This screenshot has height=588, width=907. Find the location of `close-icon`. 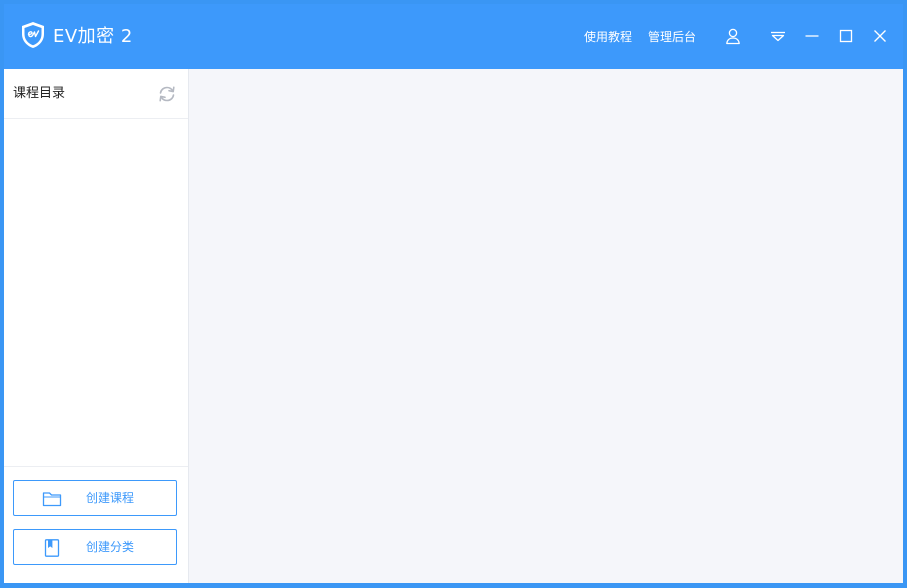

close-icon is located at coordinates (880, 36).